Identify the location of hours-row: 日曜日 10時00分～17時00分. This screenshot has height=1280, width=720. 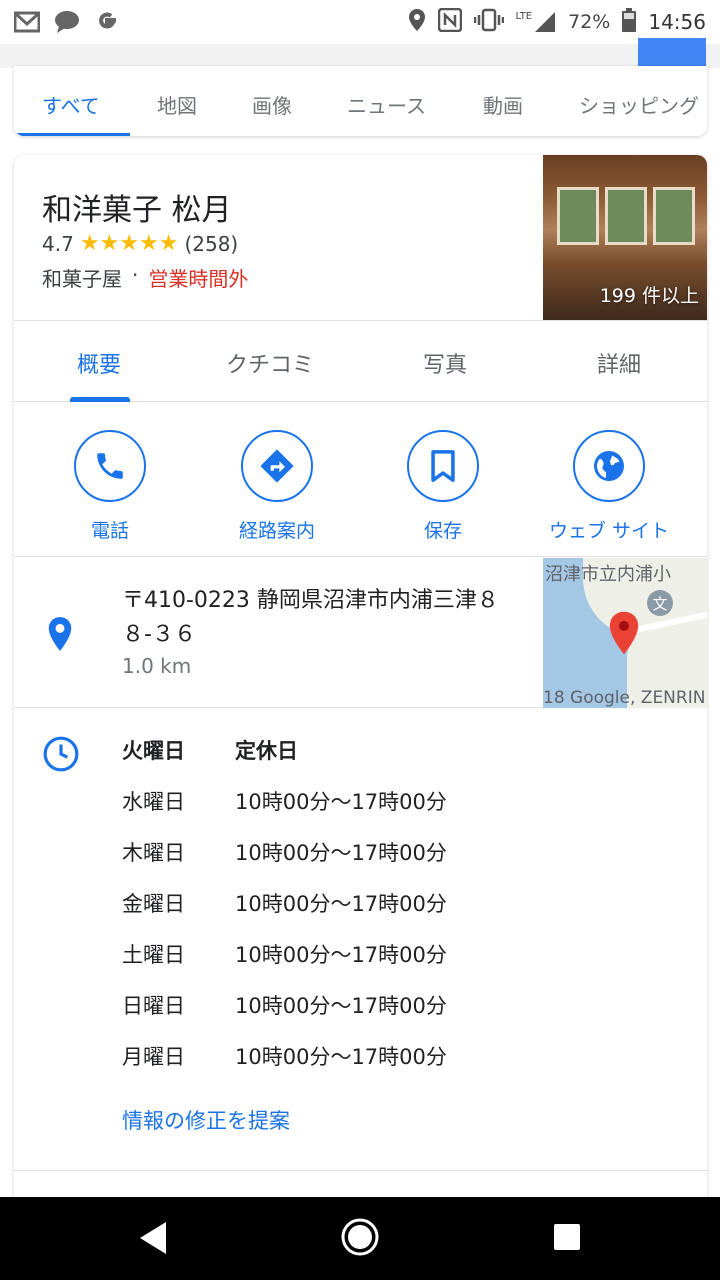
(284, 1005).